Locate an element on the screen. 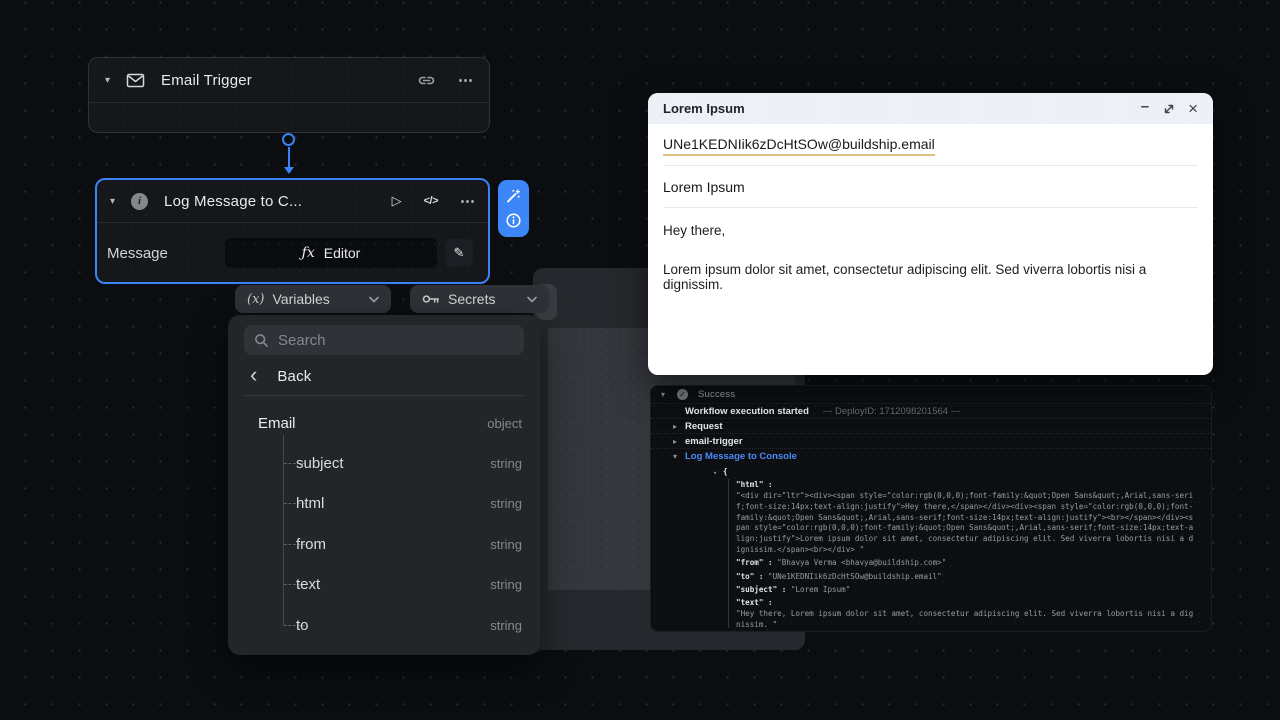 Image resolution: width=1280 pixels, height=720 pixels. tree-node-name: text is located at coordinates (308, 584).